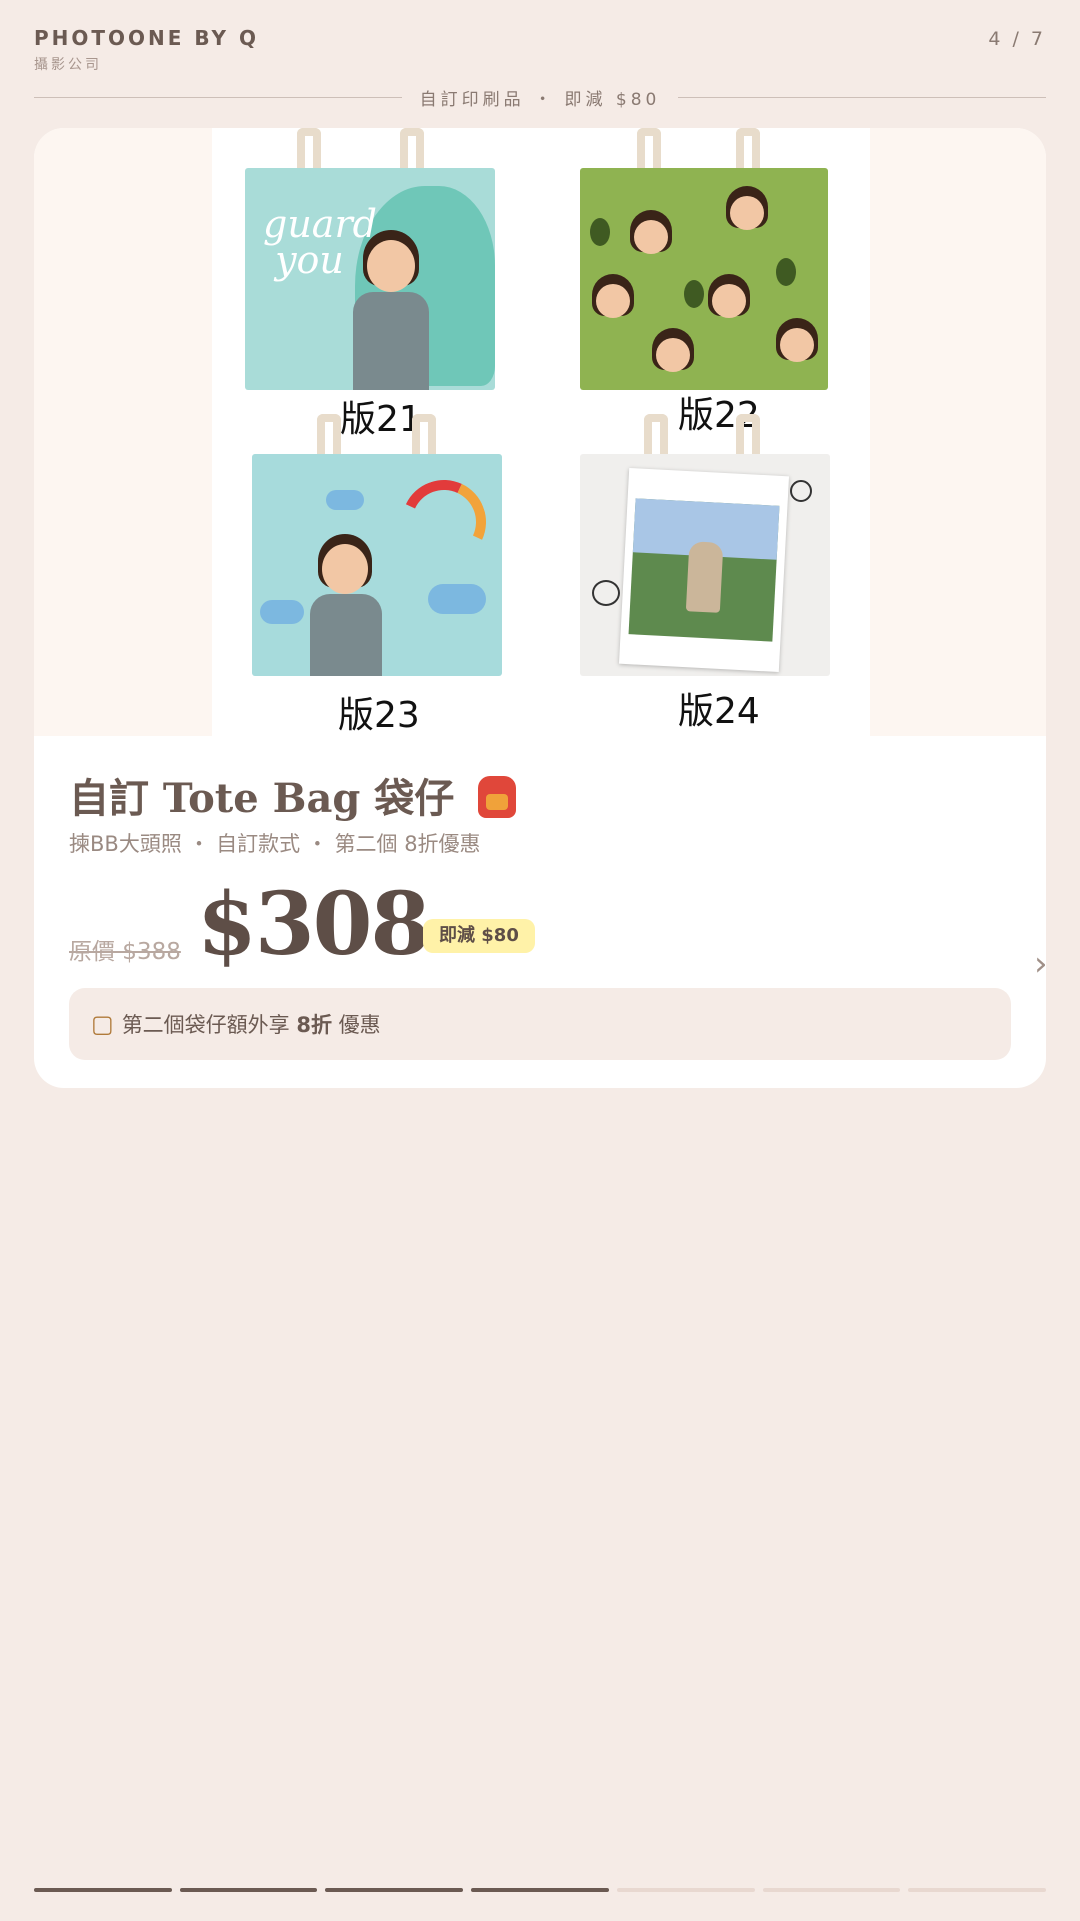  Describe the element at coordinates (704, 577) in the screenshot. I see `child-figure` at that location.